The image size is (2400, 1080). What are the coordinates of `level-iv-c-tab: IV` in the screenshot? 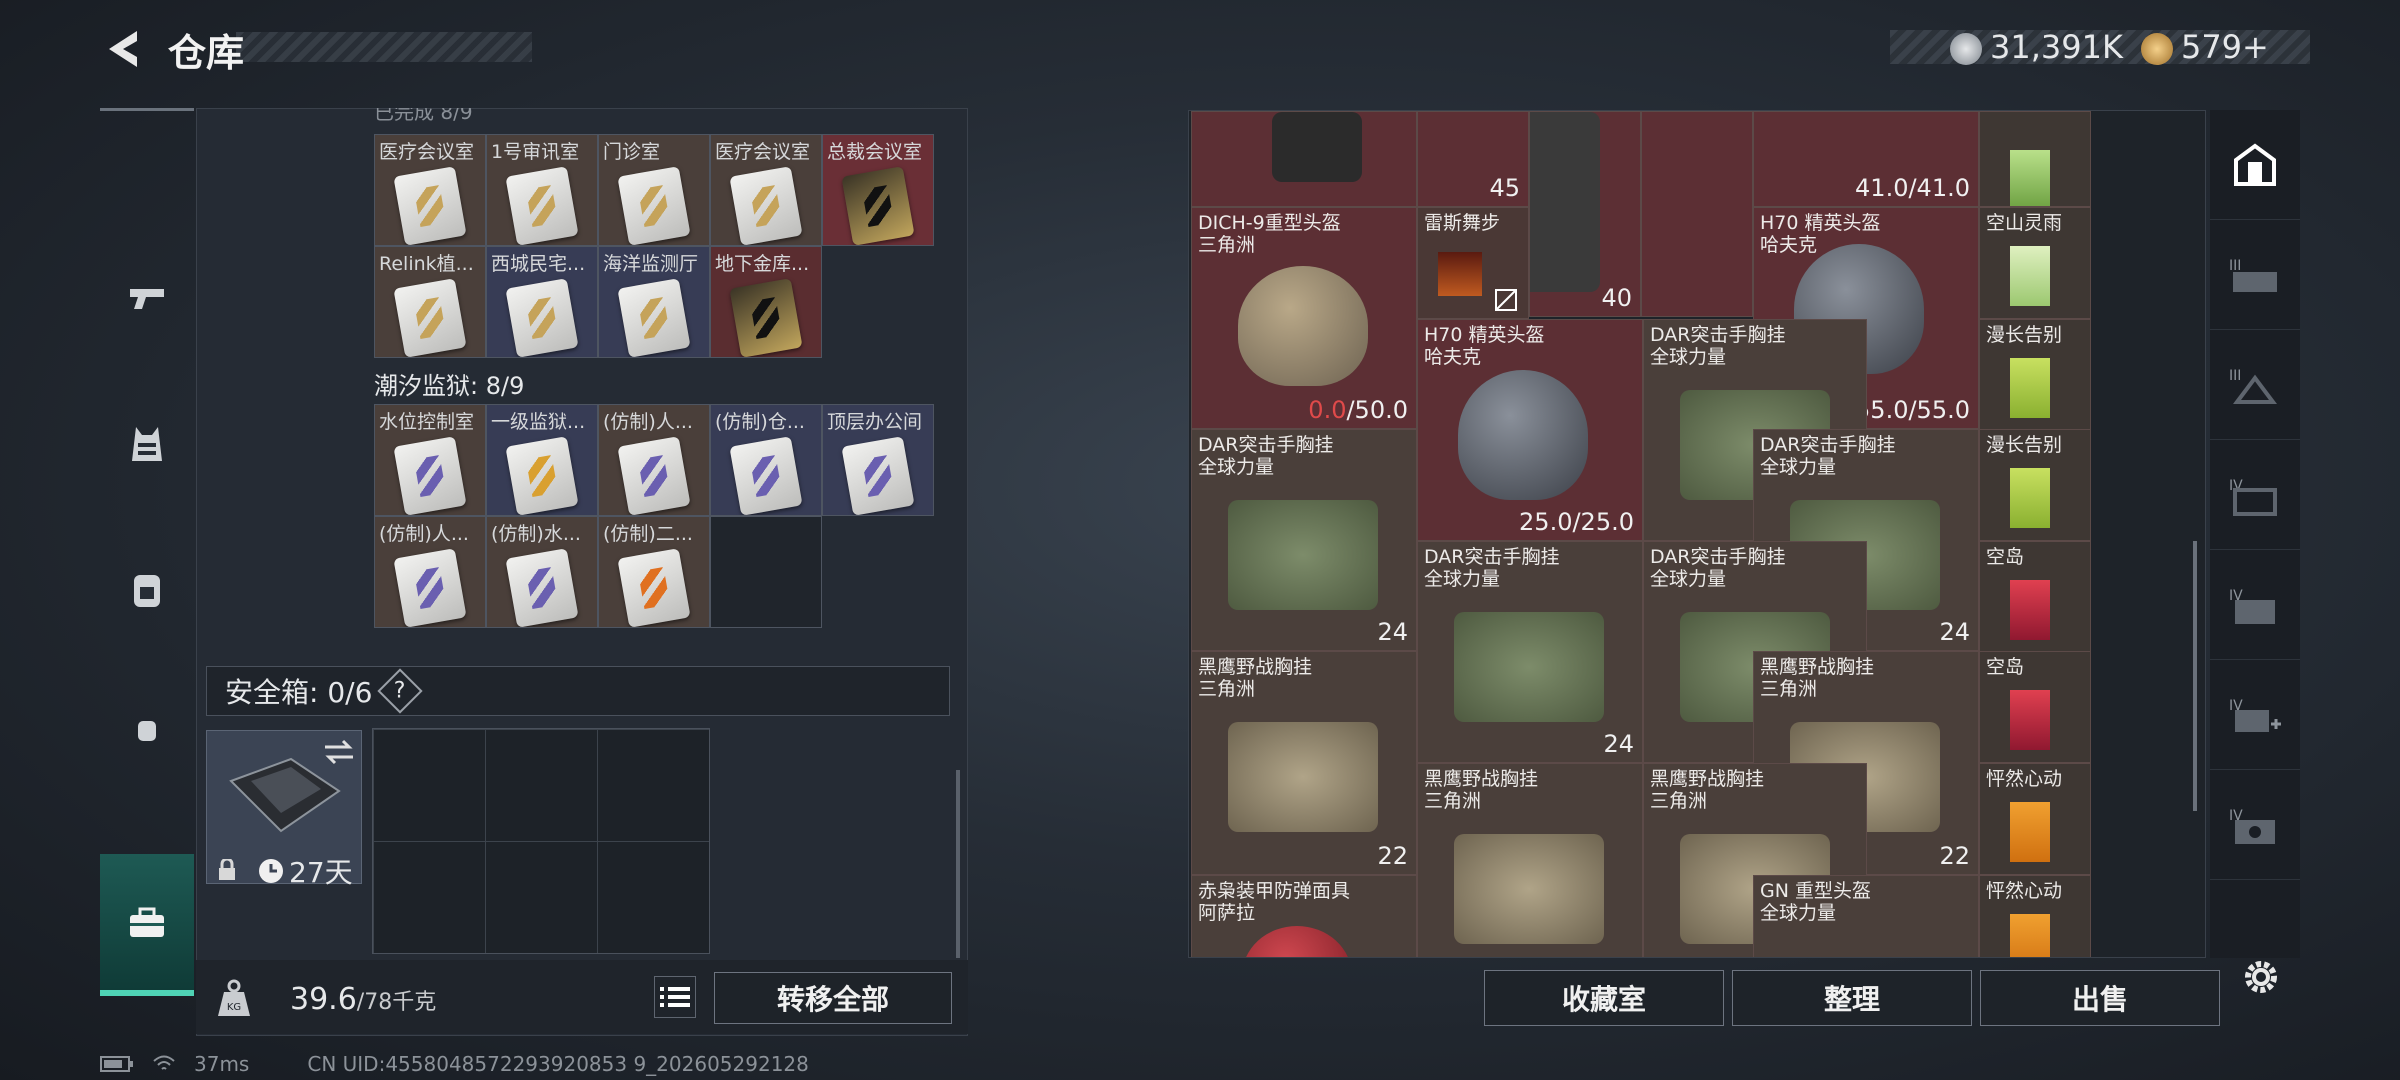 It's located at (2255, 825).